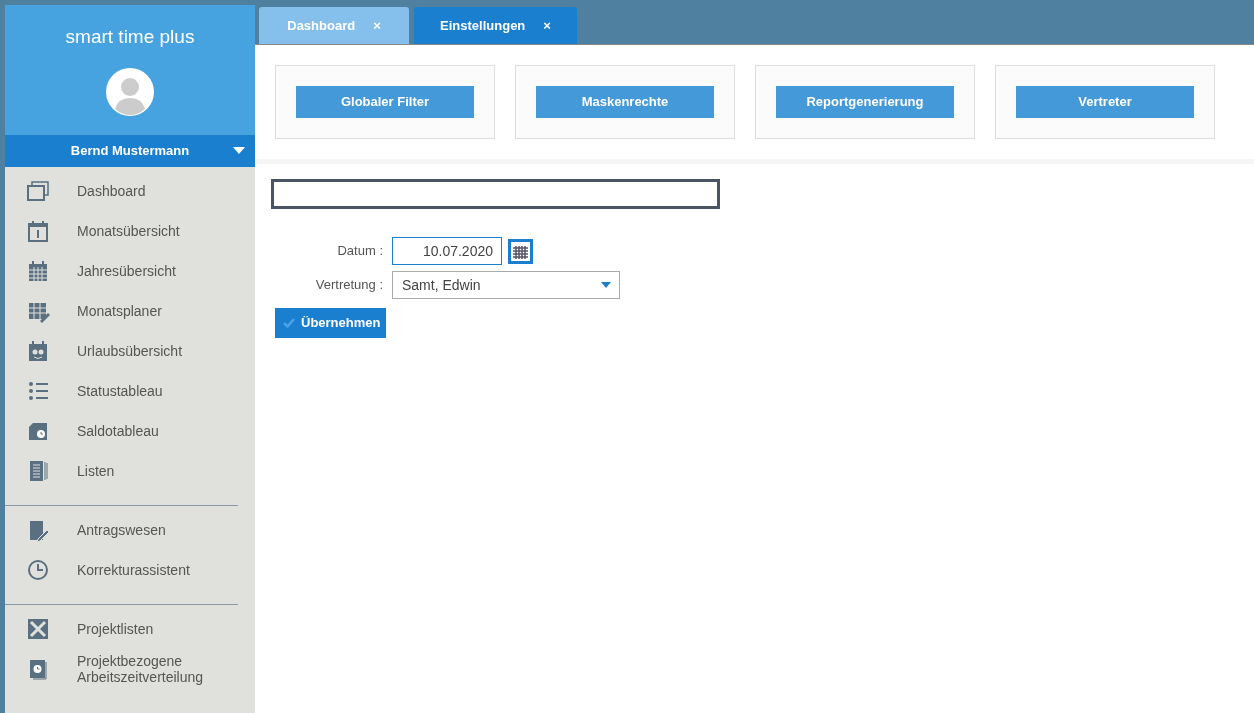 The height and width of the screenshot is (713, 1254). What do you see at coordinates (1105, 102) in the screenshot?
I see `tile-button: Vertreter` at bounding box center [1105, 102].